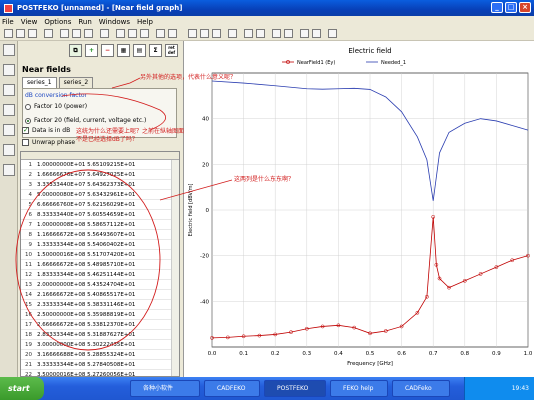  Describe the element at coordinates (165, 388) in the screenshot. I see `task-software-folder: 各种小软件` at that location.